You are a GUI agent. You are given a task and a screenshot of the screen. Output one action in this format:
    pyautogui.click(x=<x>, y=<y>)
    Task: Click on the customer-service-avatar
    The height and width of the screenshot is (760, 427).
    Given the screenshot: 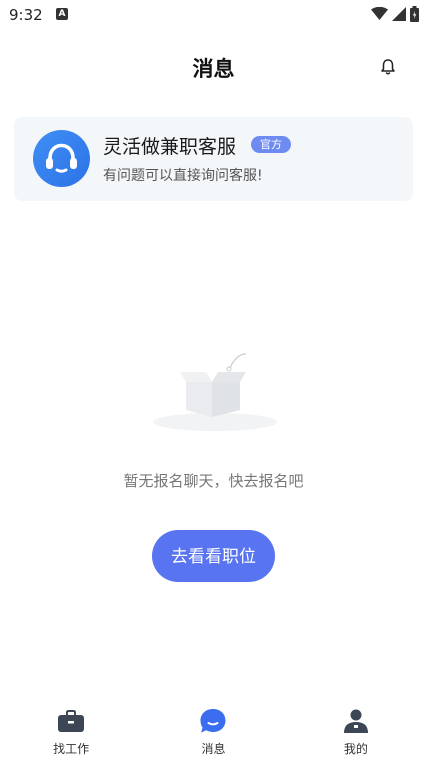 What is the action you would take?
    pyautogui.click(x=61, y=158)
    